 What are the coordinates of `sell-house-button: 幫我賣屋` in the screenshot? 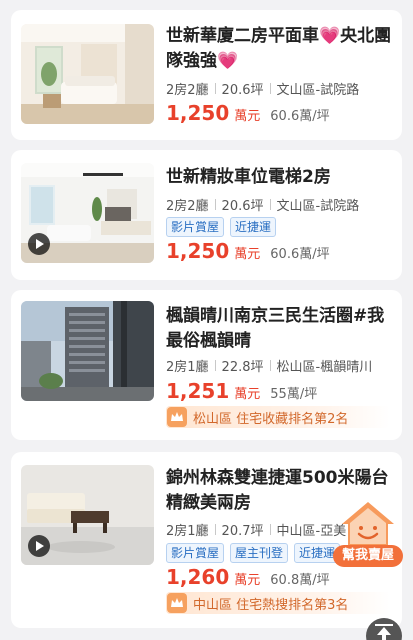 It's located at (368, 535).